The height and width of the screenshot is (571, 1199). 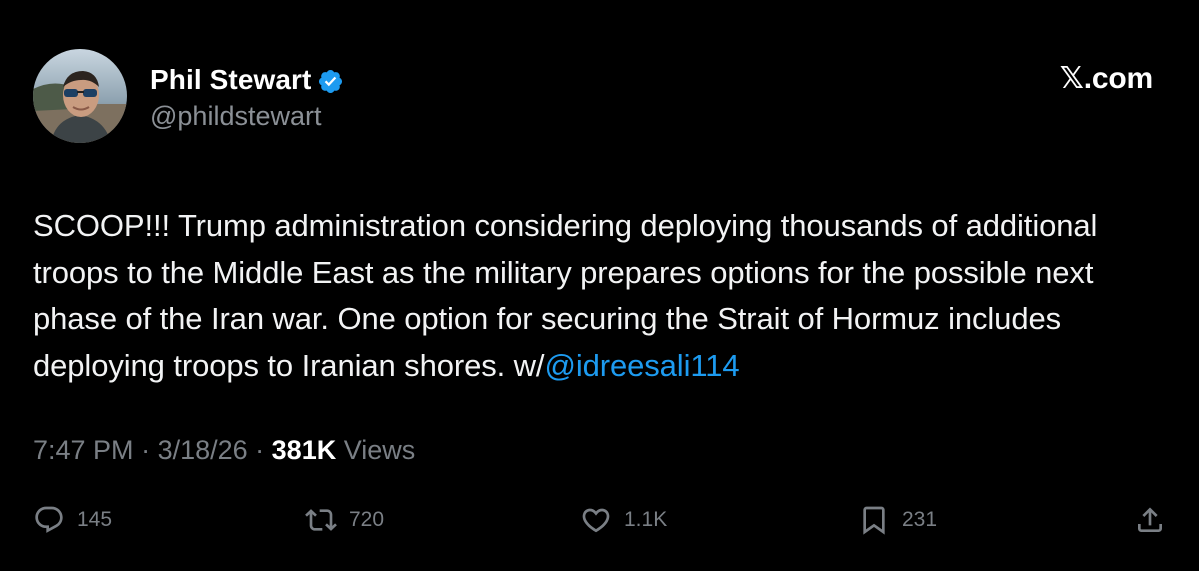 What do you see at coordinates (331, 81) in the screenshot?
I see `verified-badge-icon` at bounding box center [331, 81].